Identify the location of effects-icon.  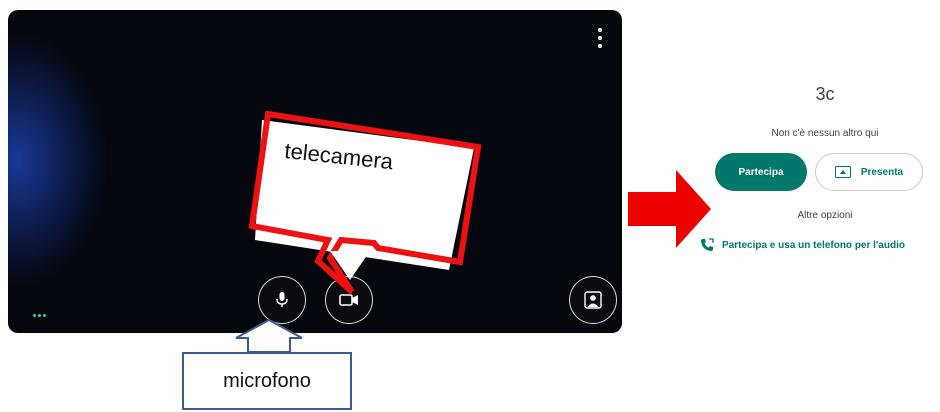
(593, 300).